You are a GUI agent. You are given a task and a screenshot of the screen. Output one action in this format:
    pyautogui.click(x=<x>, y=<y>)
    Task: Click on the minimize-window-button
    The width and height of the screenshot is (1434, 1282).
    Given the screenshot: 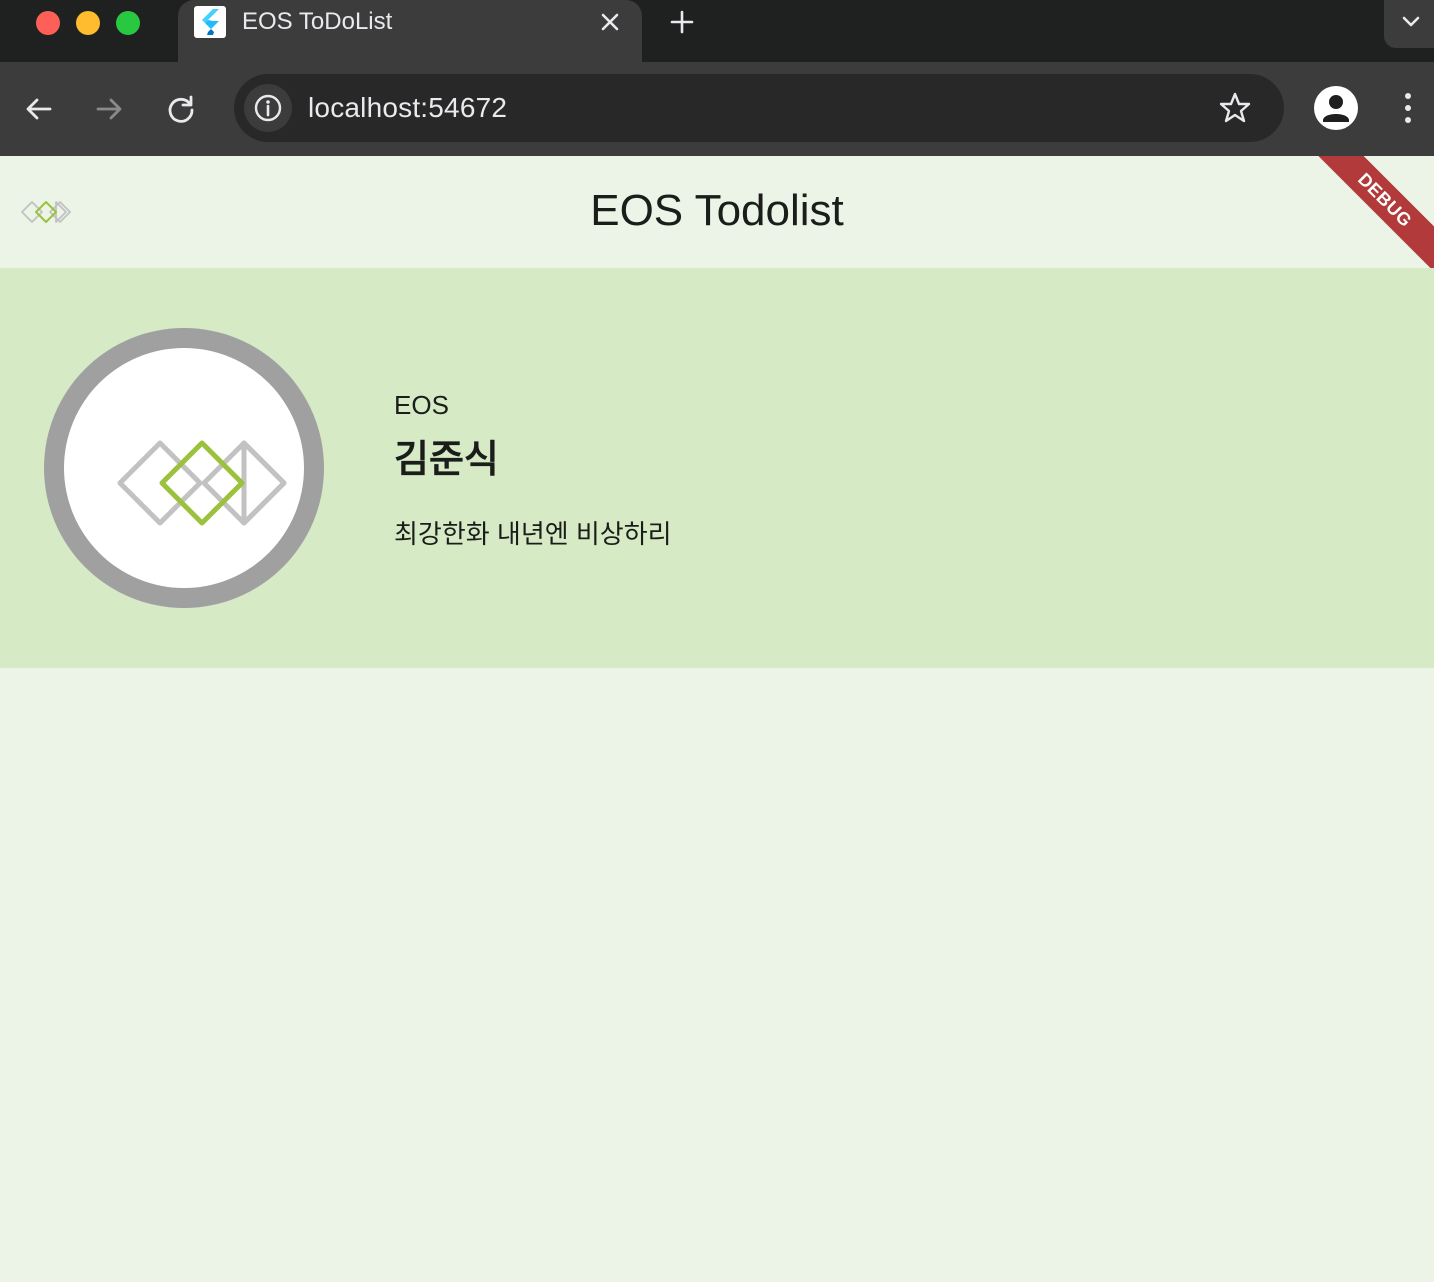 What is the action you would take?
    pyautogui.click(x=88, y=23)
    